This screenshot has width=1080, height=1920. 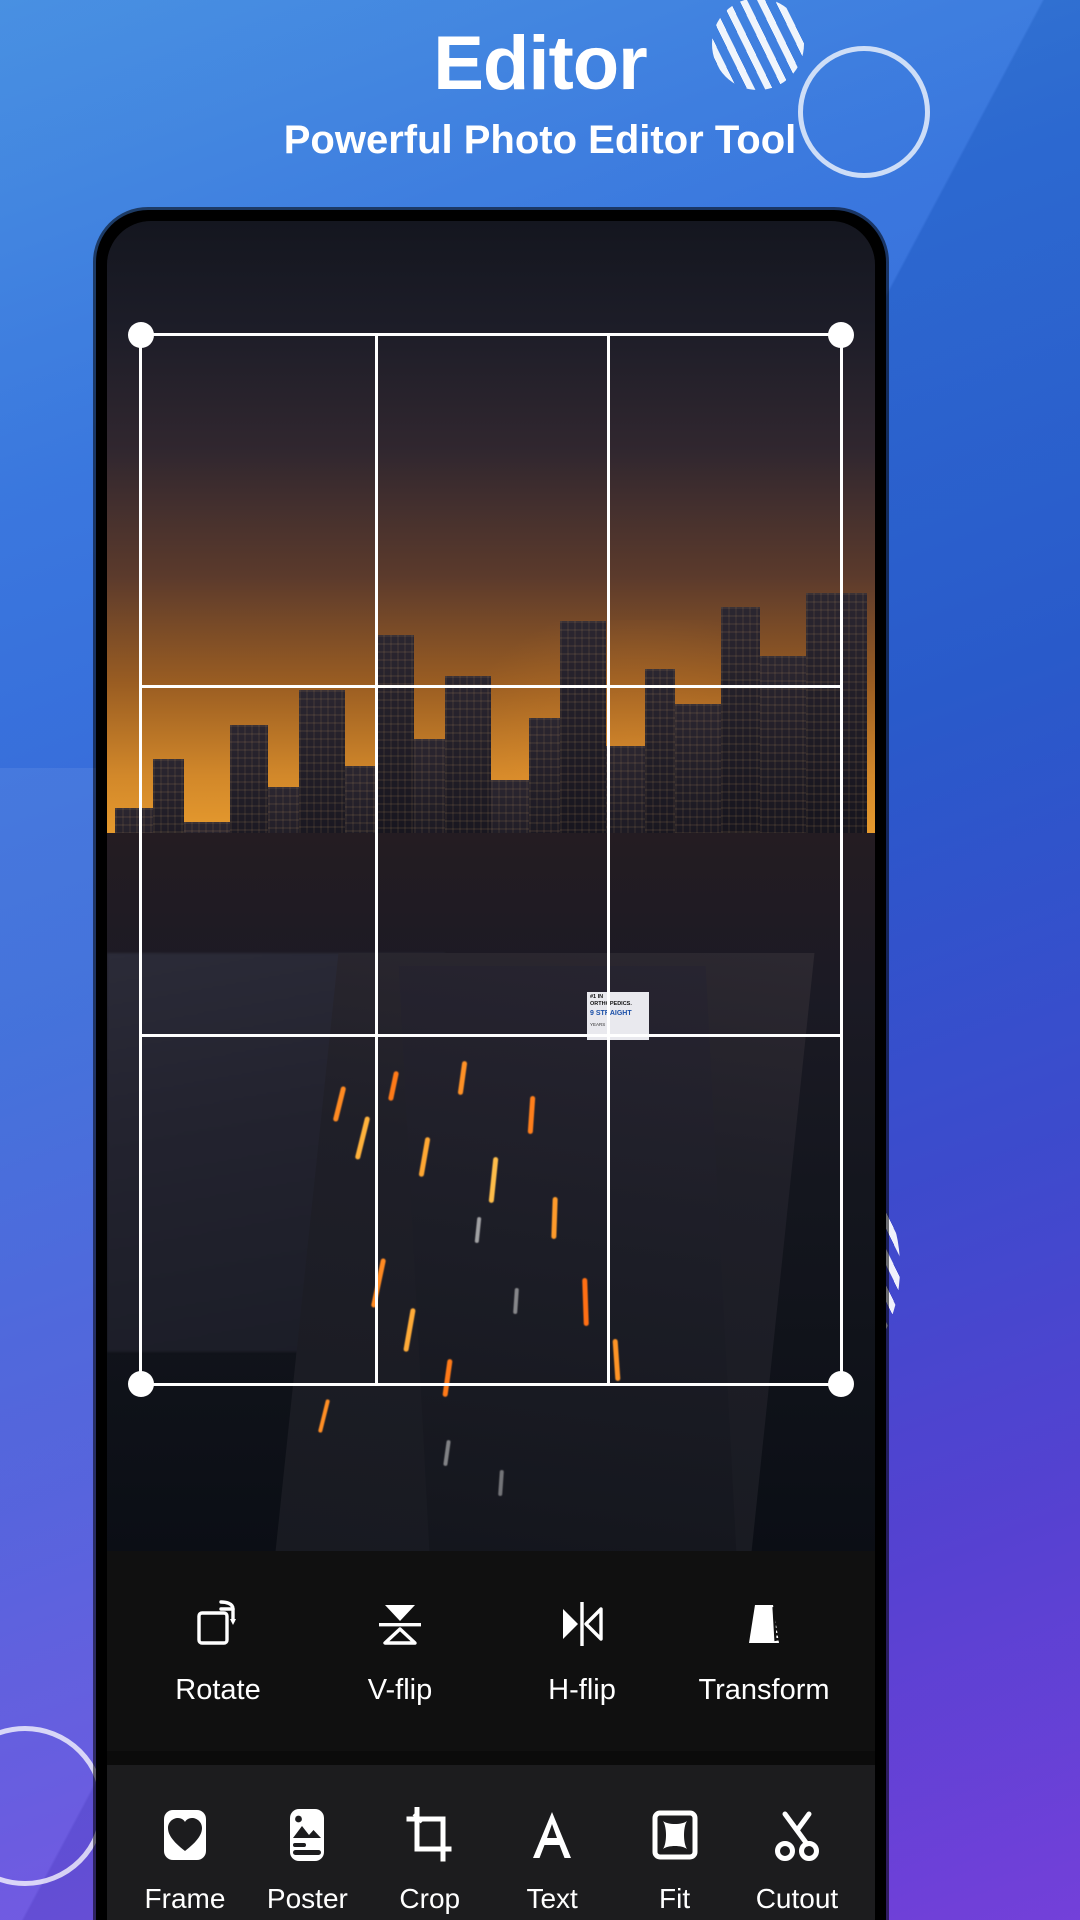 What do you see at coordinates (540, 63) in the screenshot?
I see `page-title: Editor` at bounding box center [540, 63].